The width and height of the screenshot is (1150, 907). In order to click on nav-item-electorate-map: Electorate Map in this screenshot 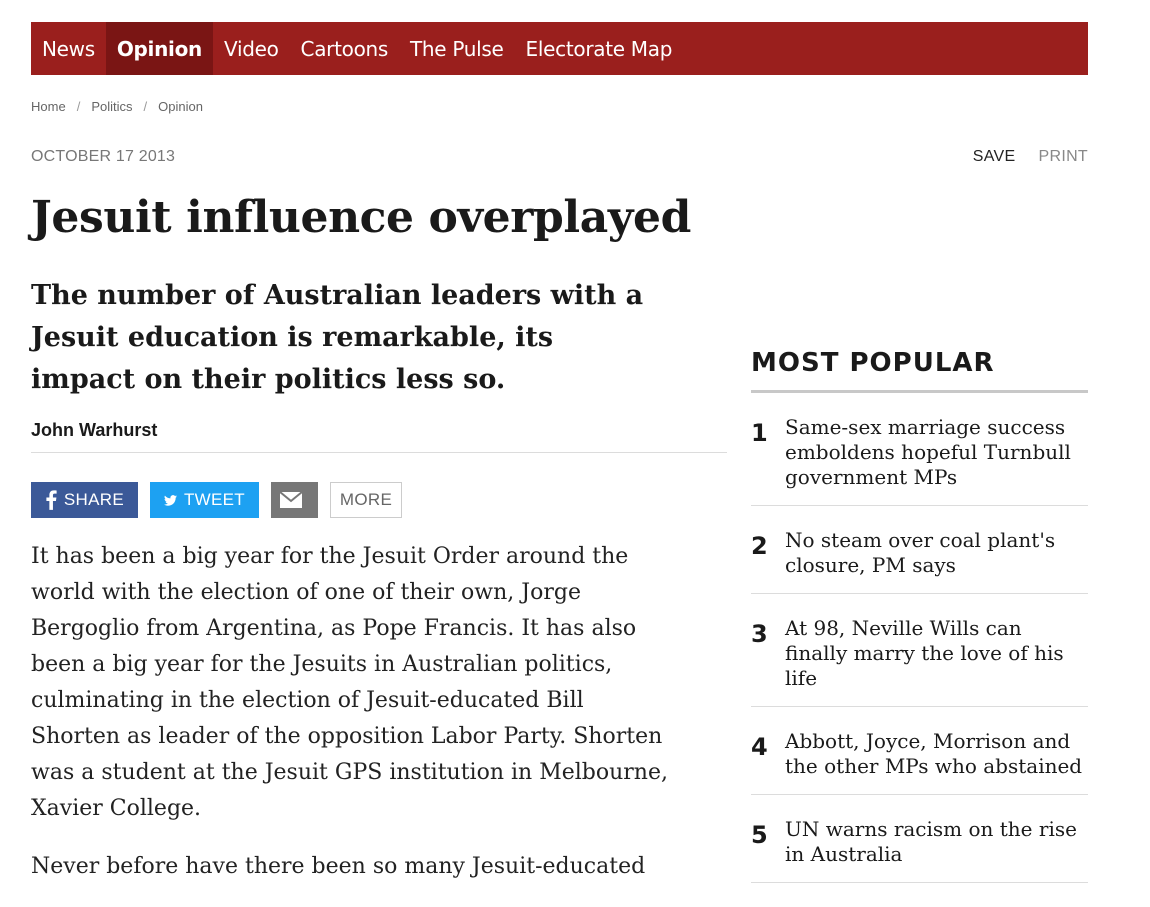, I will do `click(599, 48)`.